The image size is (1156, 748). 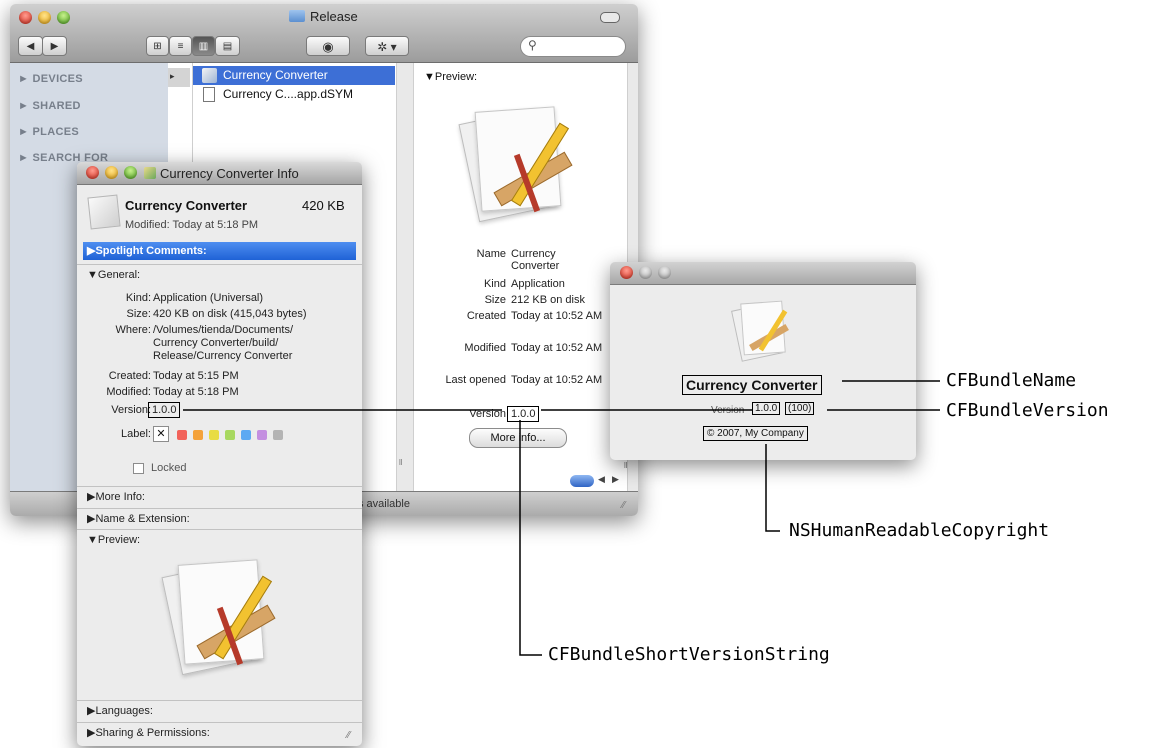 What do you see at coordinates (772, 488) in the screenshot?
I see `copyright-line` at bounding box center [772, 488].